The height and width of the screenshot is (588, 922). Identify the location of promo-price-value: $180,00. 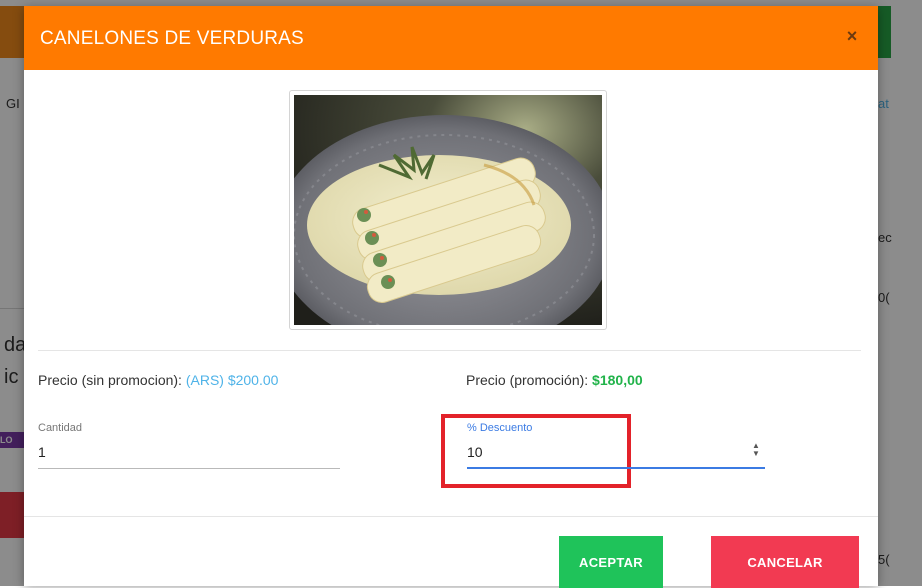
(617, 380).